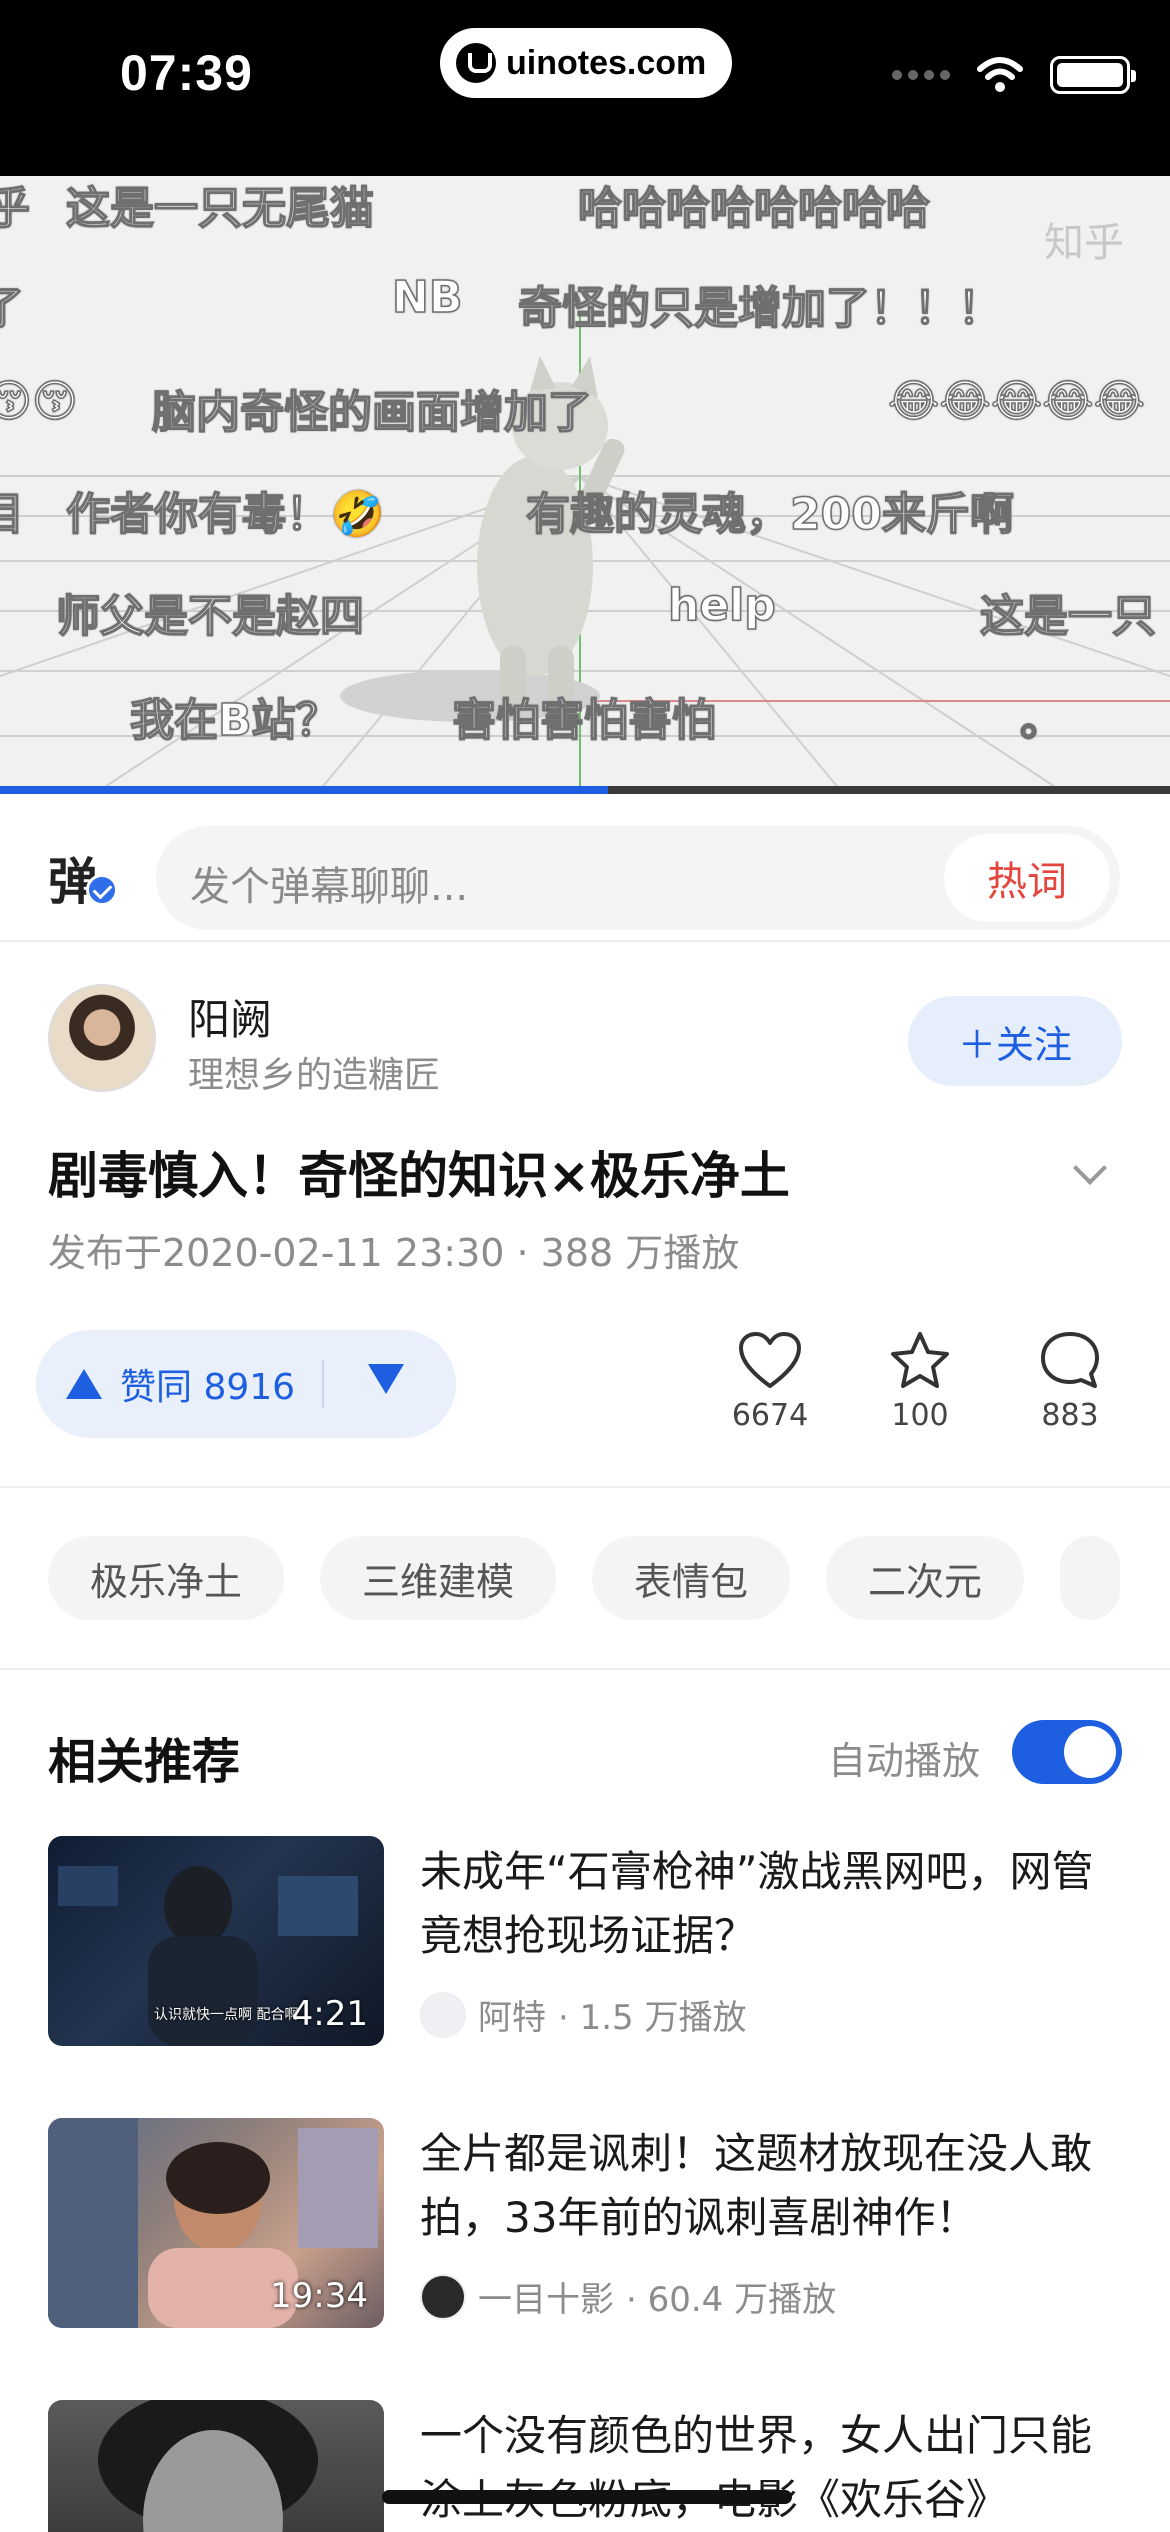 Image resolution: width=1170 pixels, height=2532 pixels. Describe the element at coordinates (83, 877) in the screenshot. I see `danmaku-toggle-button: 弹` at that location.